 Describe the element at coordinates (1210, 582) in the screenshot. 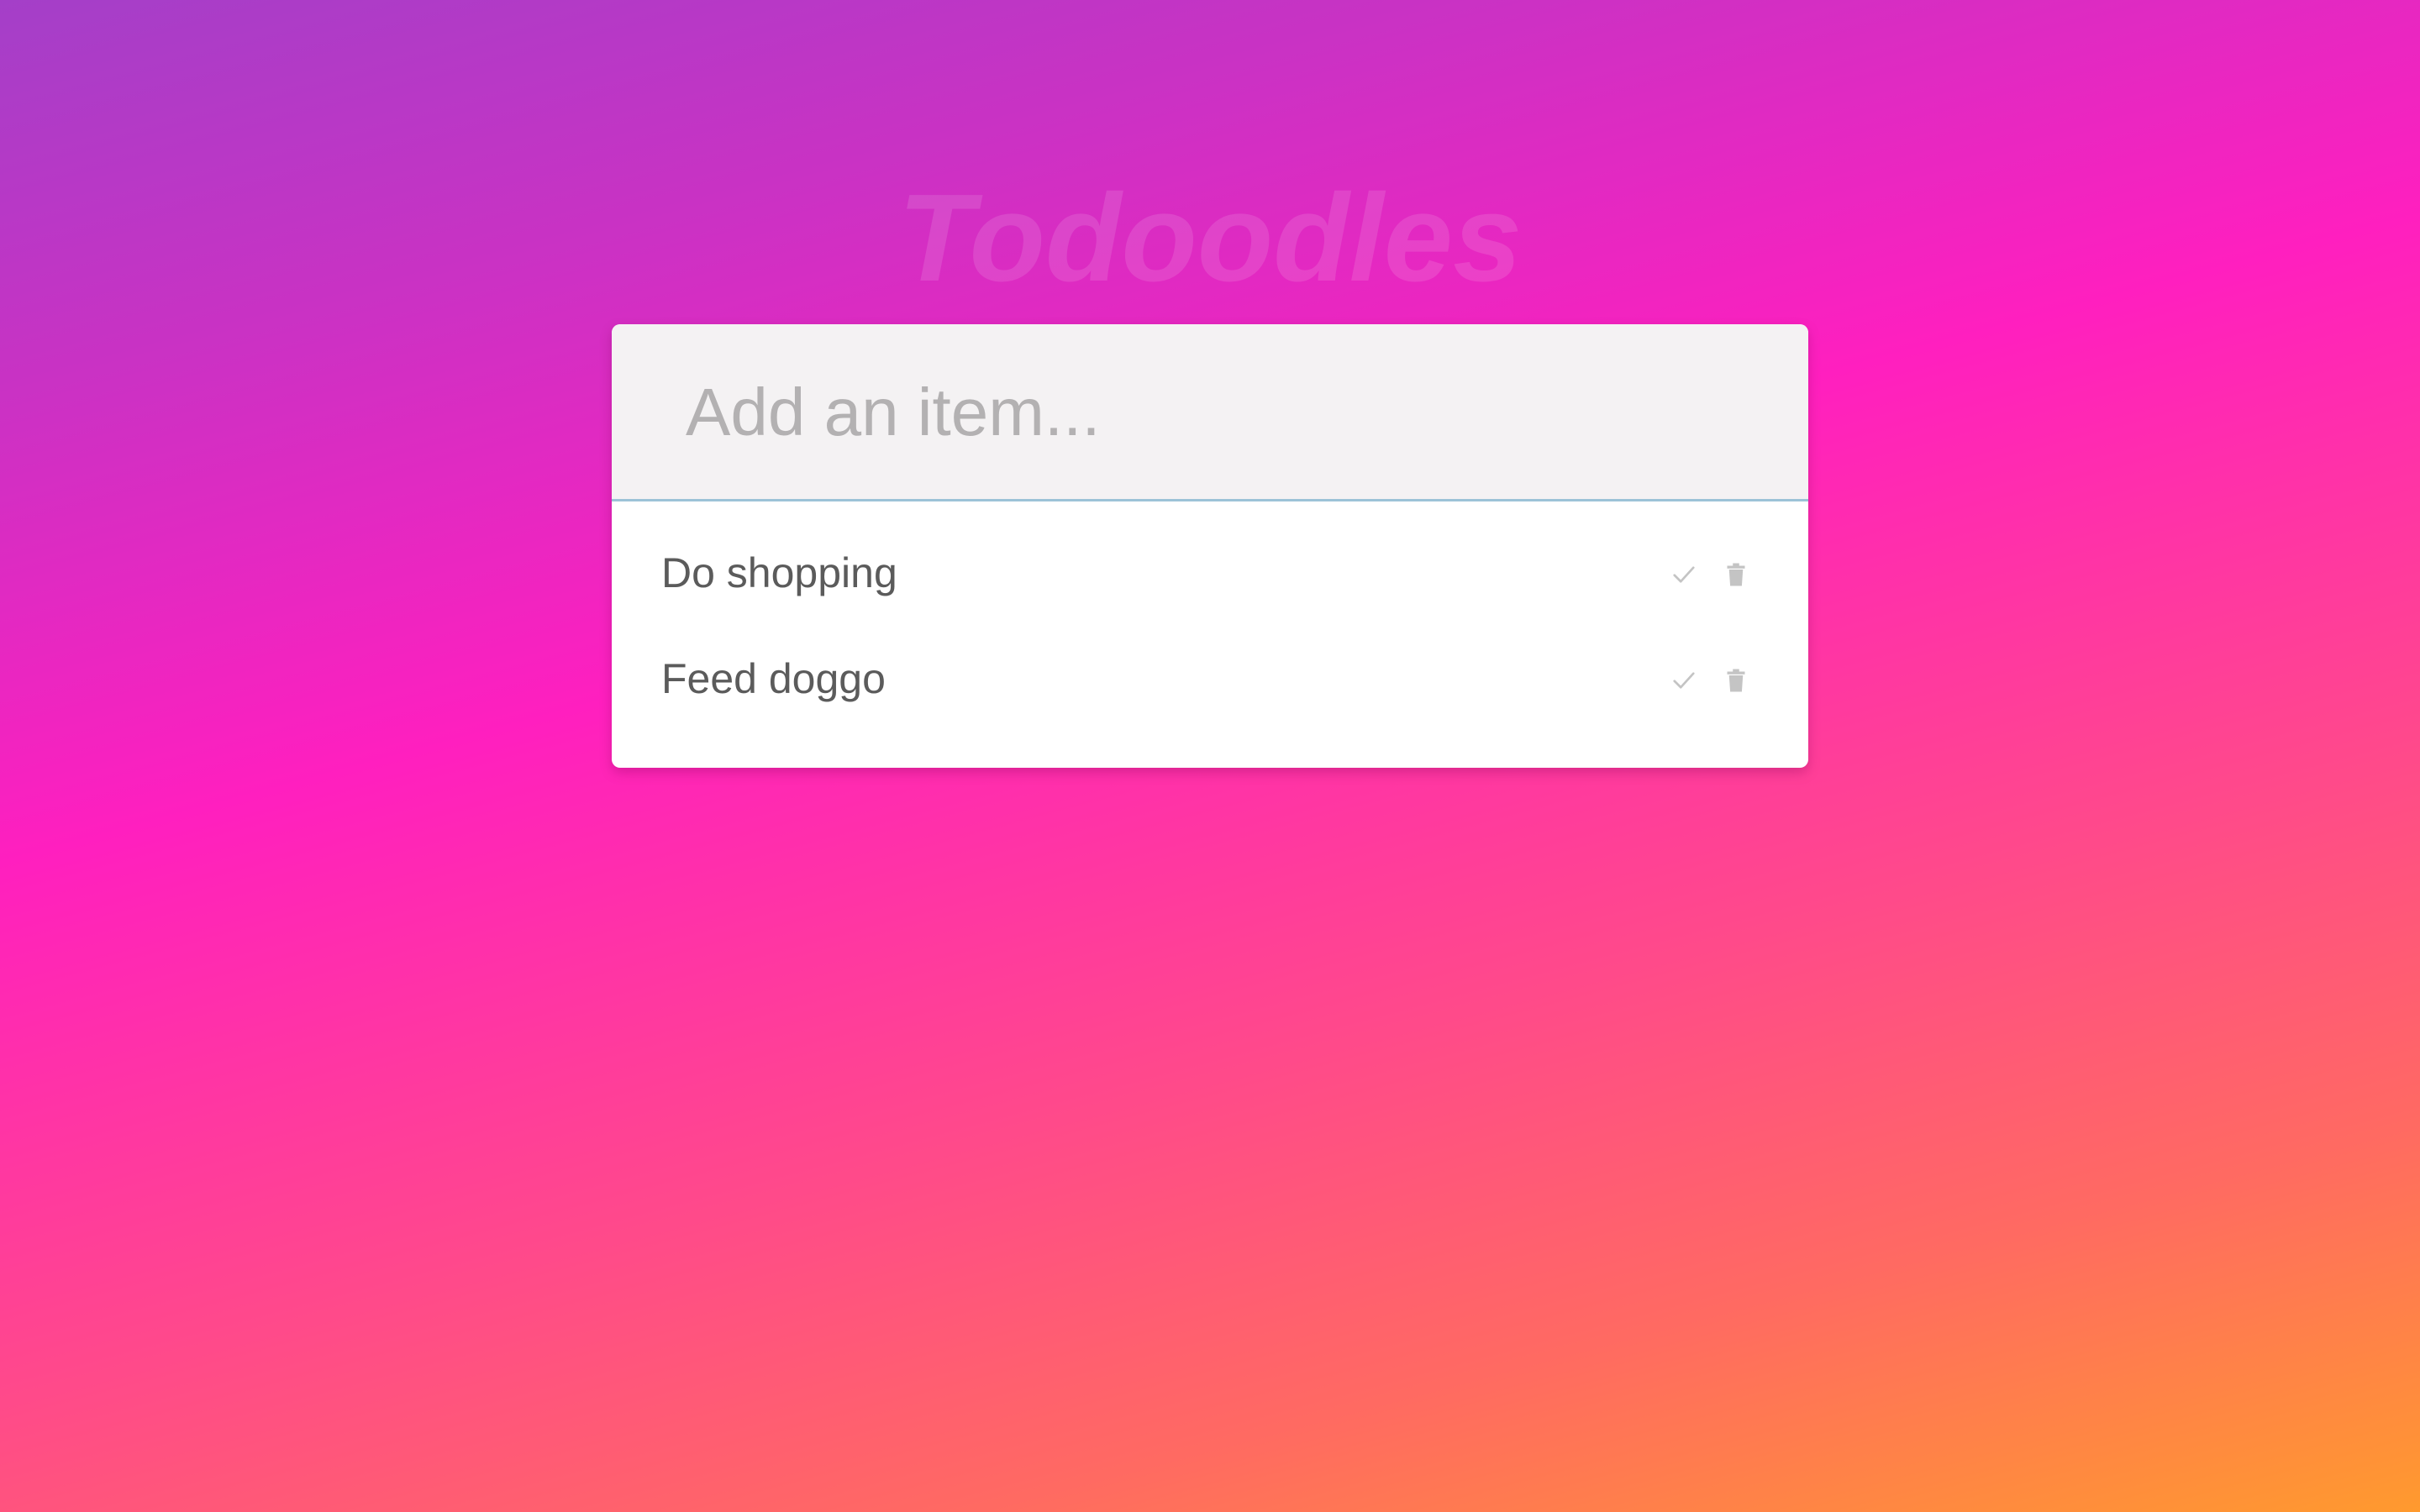

I see `todo-item: Do shopping` at that location.